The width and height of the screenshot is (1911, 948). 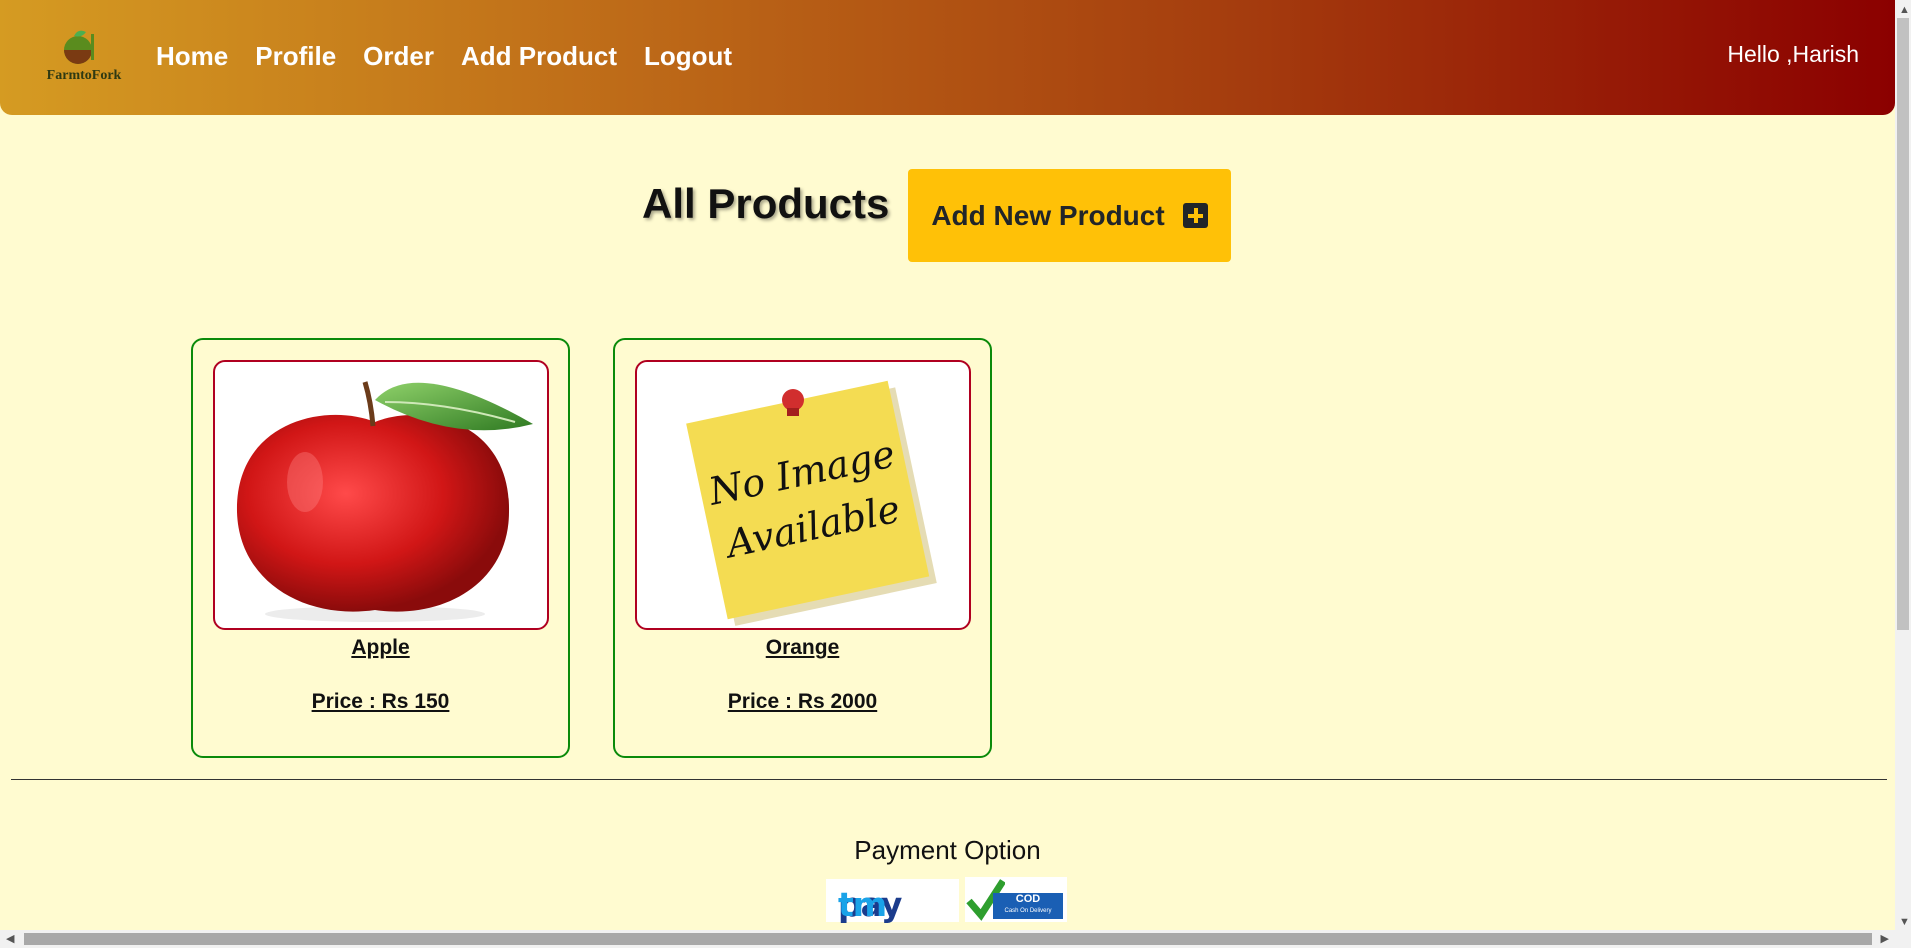 I want to click on horizontal-scroll-thumb, so click(x=948, y=939).